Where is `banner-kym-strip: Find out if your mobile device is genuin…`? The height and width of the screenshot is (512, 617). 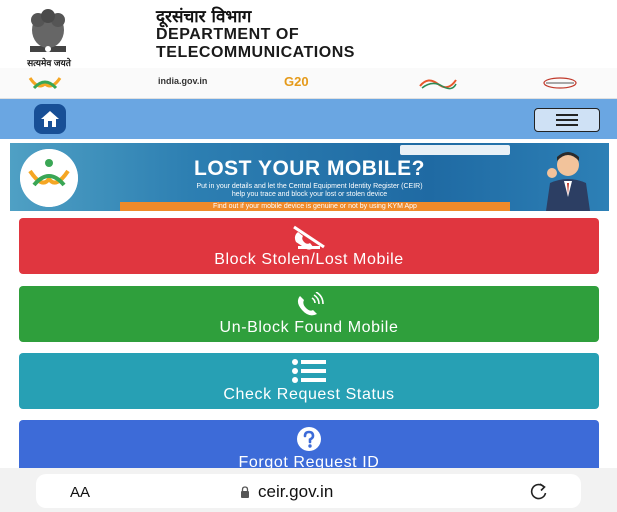 banner-kym-strip: Find out if your mobile device is genuin… is located at coordinates (315, 206).